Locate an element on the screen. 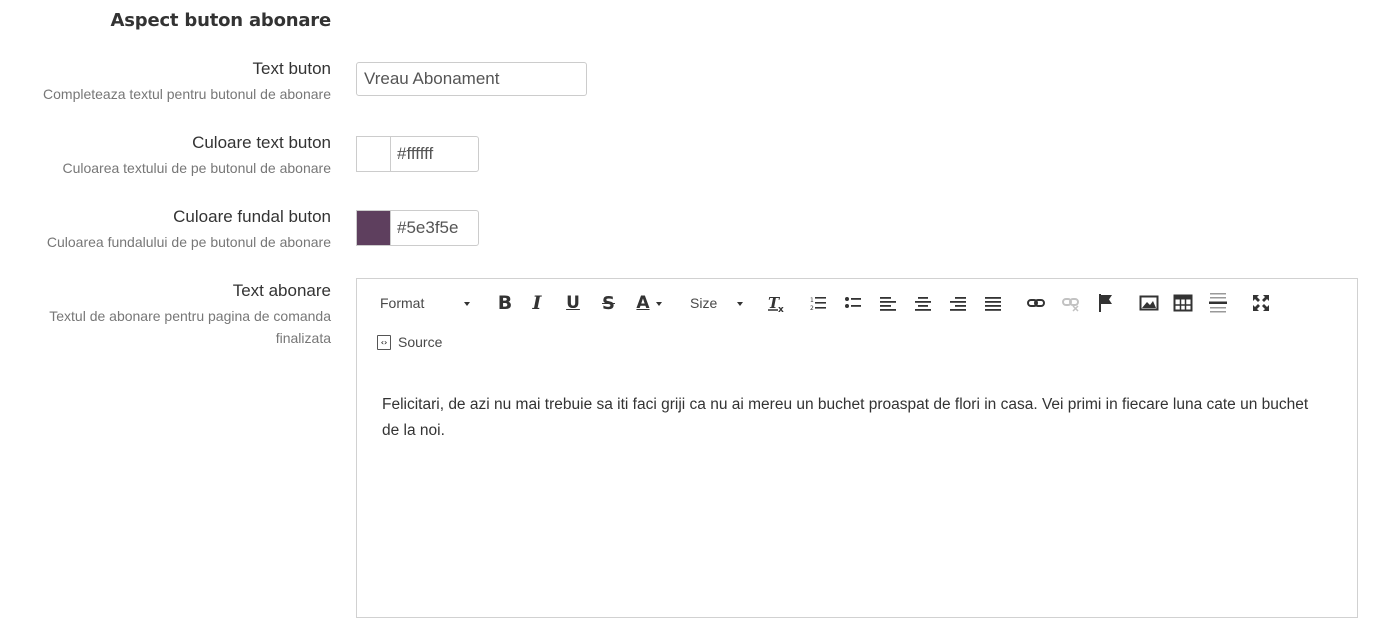 Image resolution: width=1377 pixels, height=639 pixels. source-button: ‹› Source is located at coordinates (409, 342).